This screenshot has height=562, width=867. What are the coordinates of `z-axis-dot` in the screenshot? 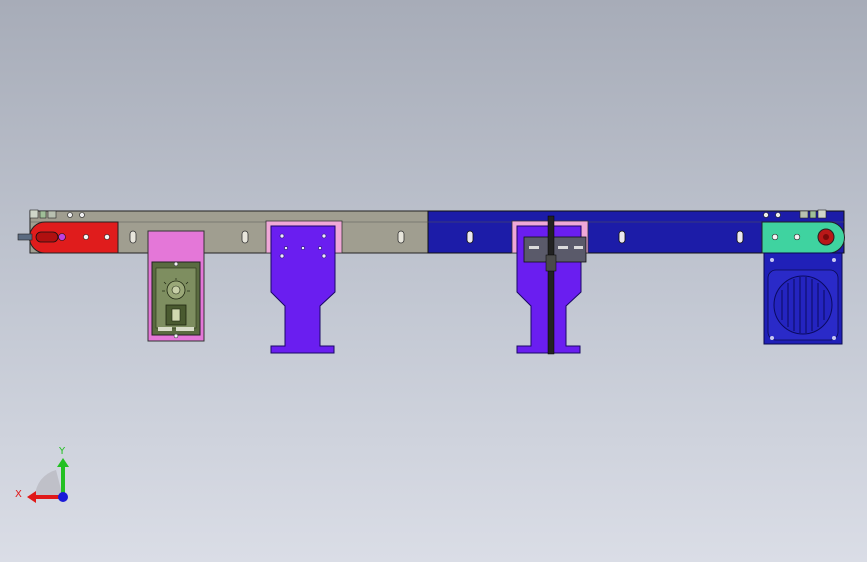 It's located at (63, 497).